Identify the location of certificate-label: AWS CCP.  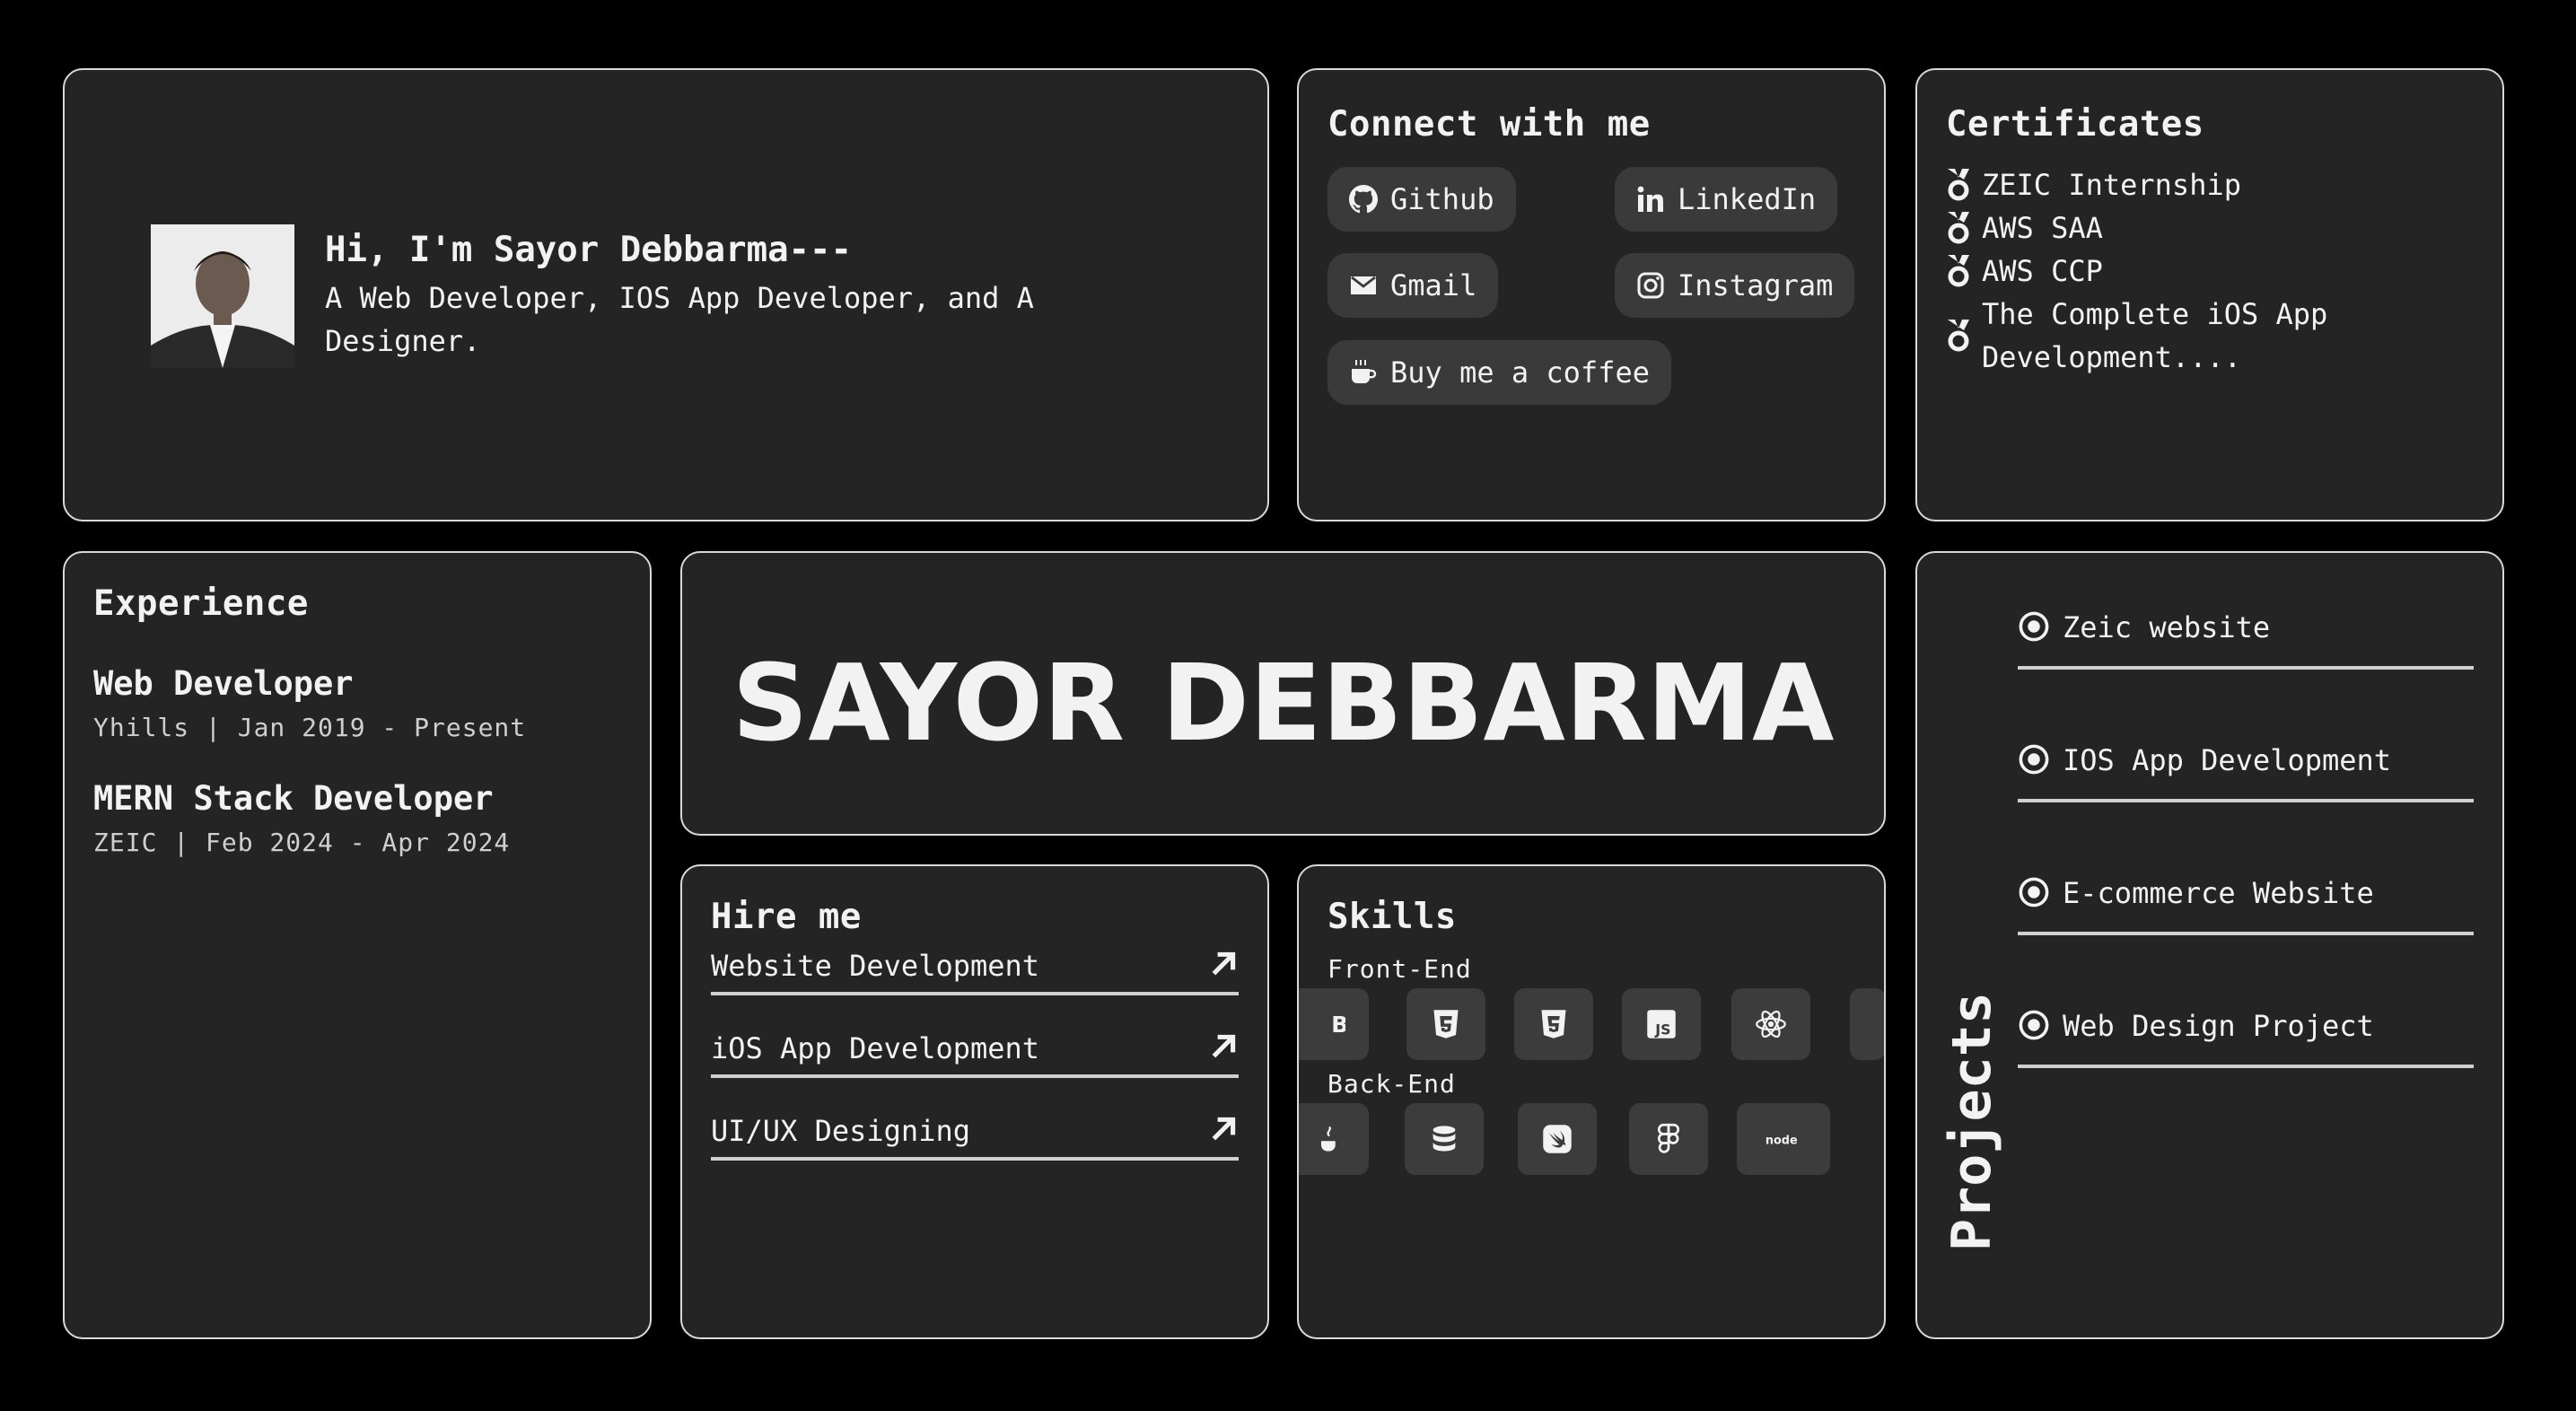
(2042, 271).